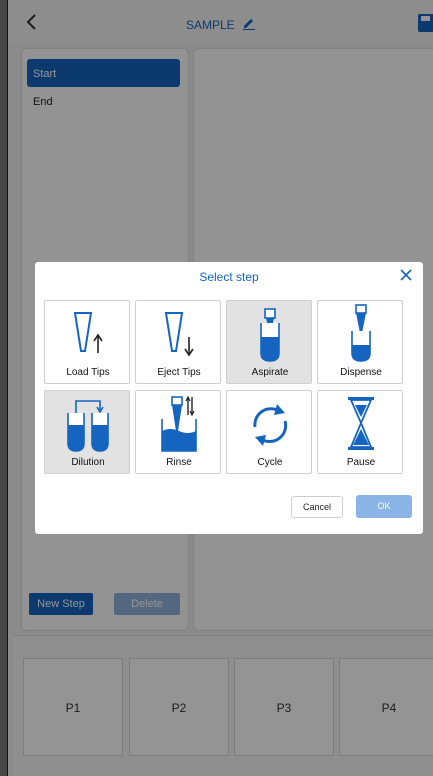 The image size is (433, 776). I want to click on tile-cycle: Cycle, so click(269, 432).